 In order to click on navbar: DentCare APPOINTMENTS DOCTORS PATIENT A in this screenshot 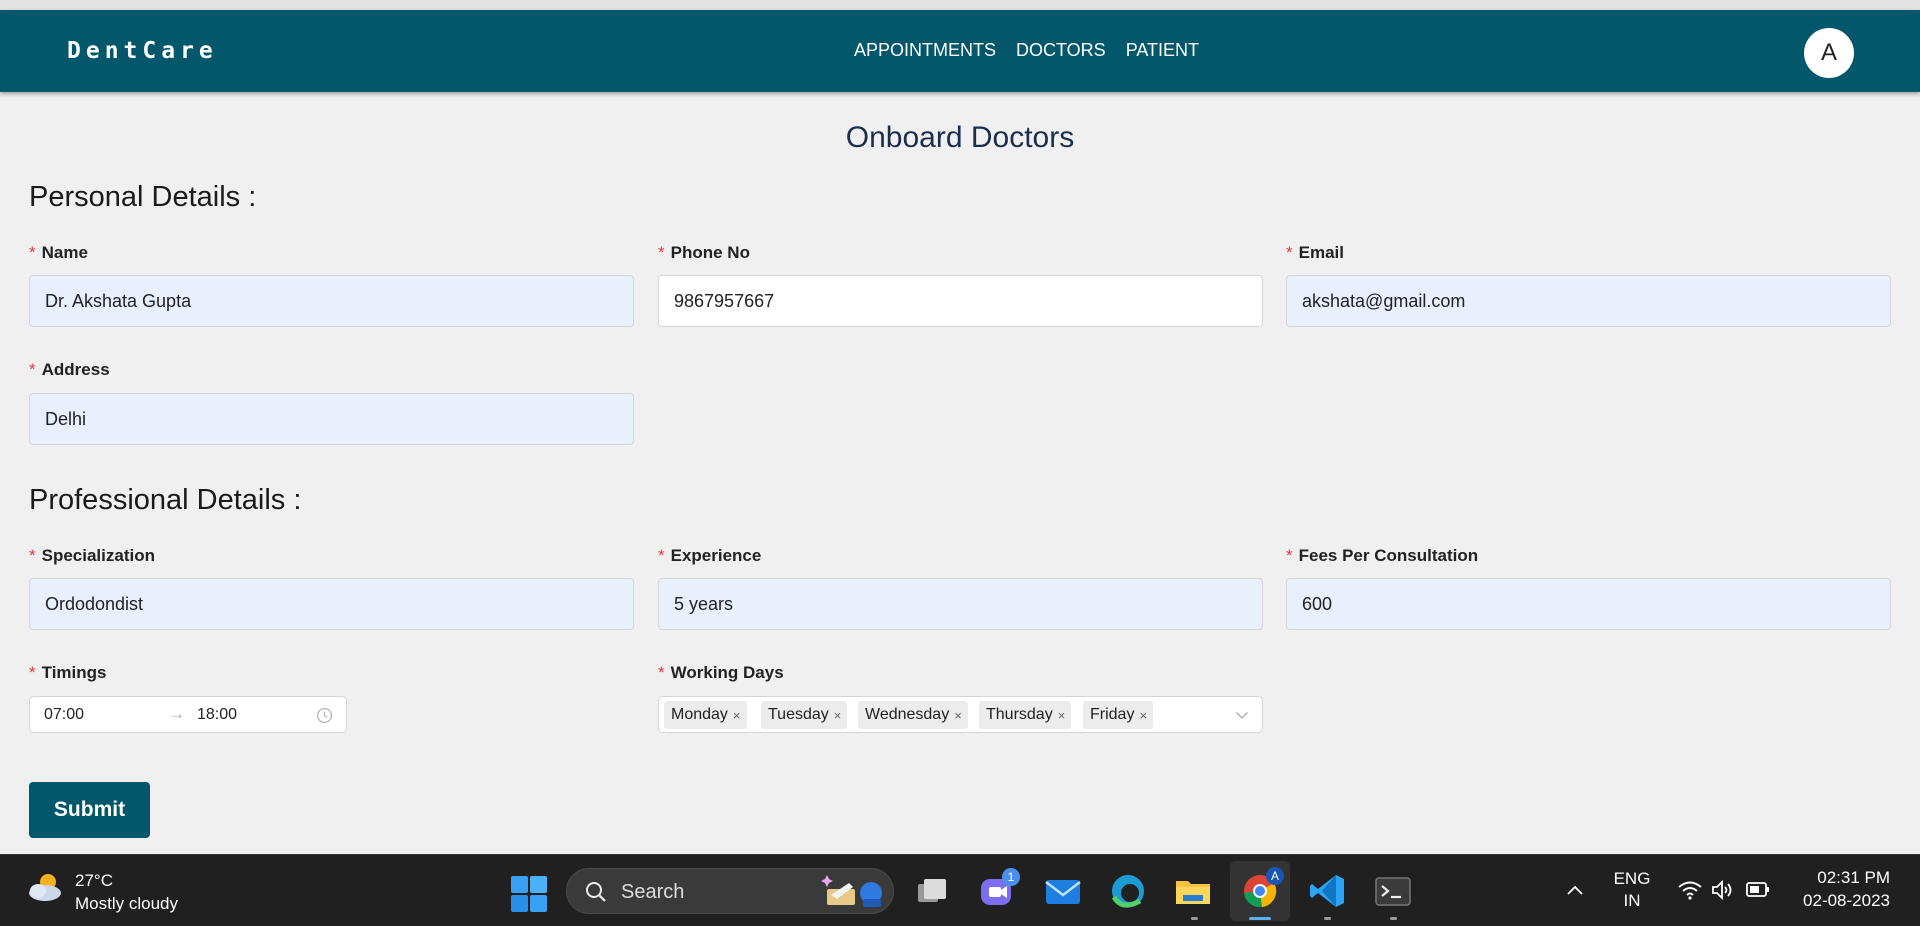, I will do `click(960, 51)`.